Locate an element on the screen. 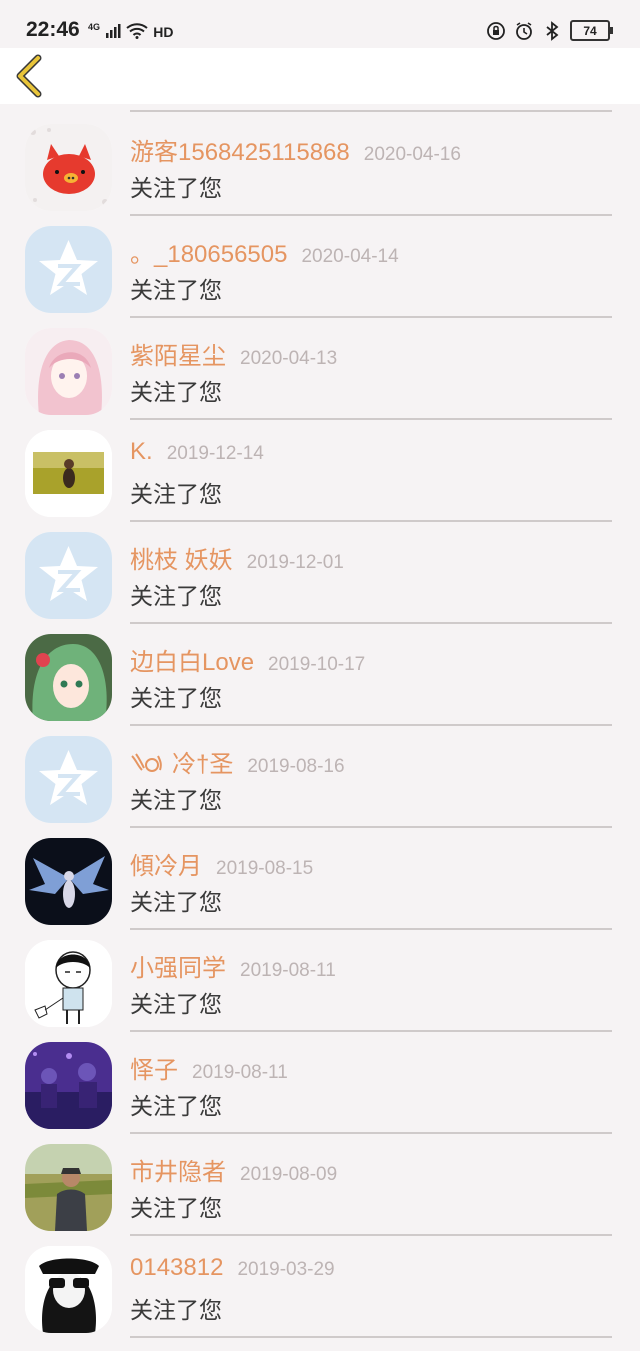 The width and height of the screenshot is (640, 1351). dark-wings-avatar-icon is located at coordinates (68, 881).